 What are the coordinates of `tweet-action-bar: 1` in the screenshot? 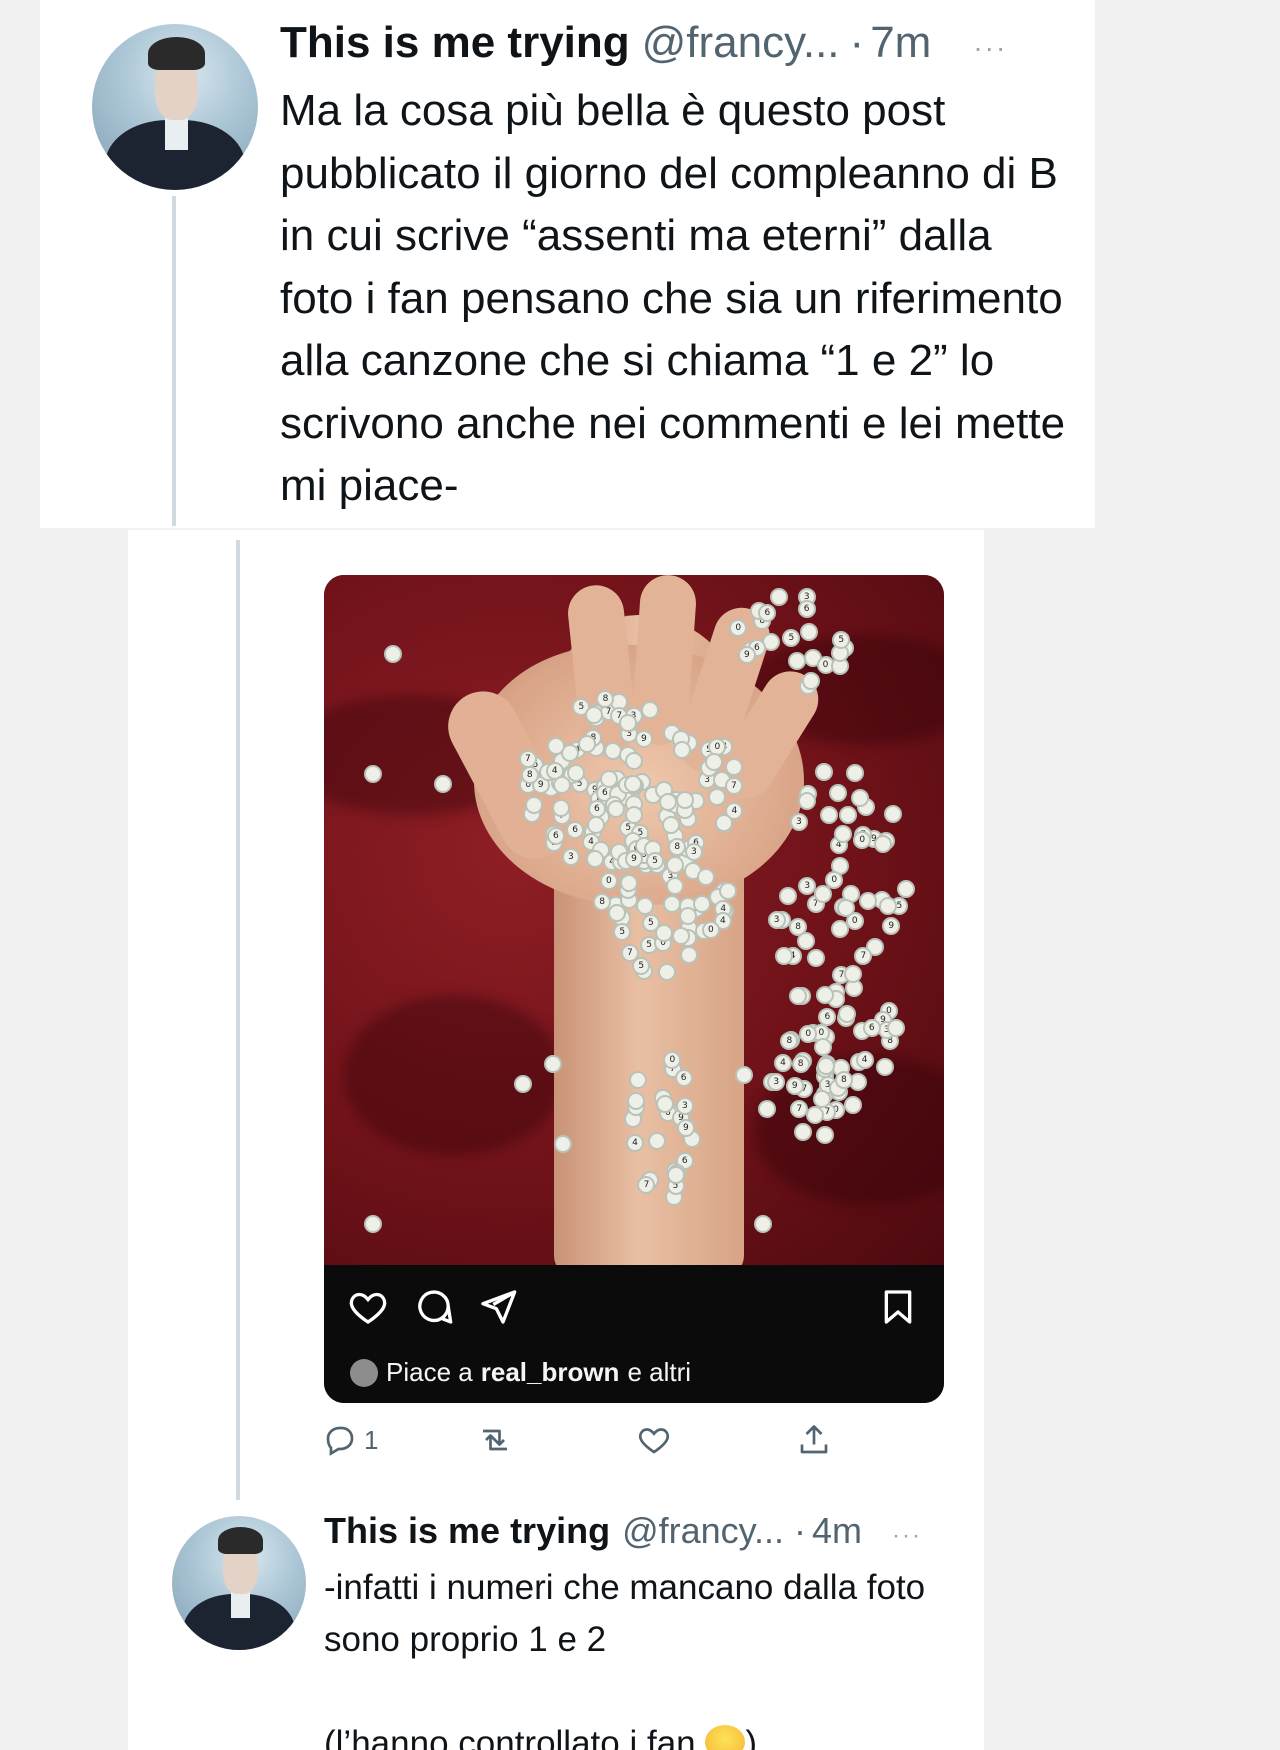 It's located at (582, 1445).